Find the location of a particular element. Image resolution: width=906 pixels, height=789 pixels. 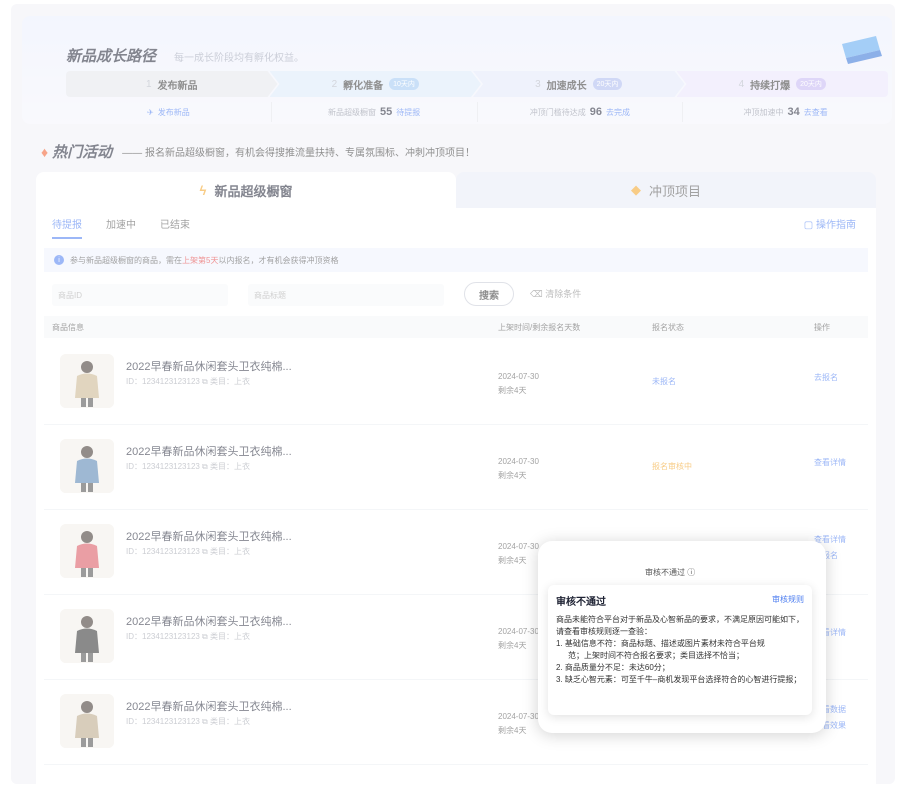

review-rules-link: 审核规则 is located at coordinates (788, 599).